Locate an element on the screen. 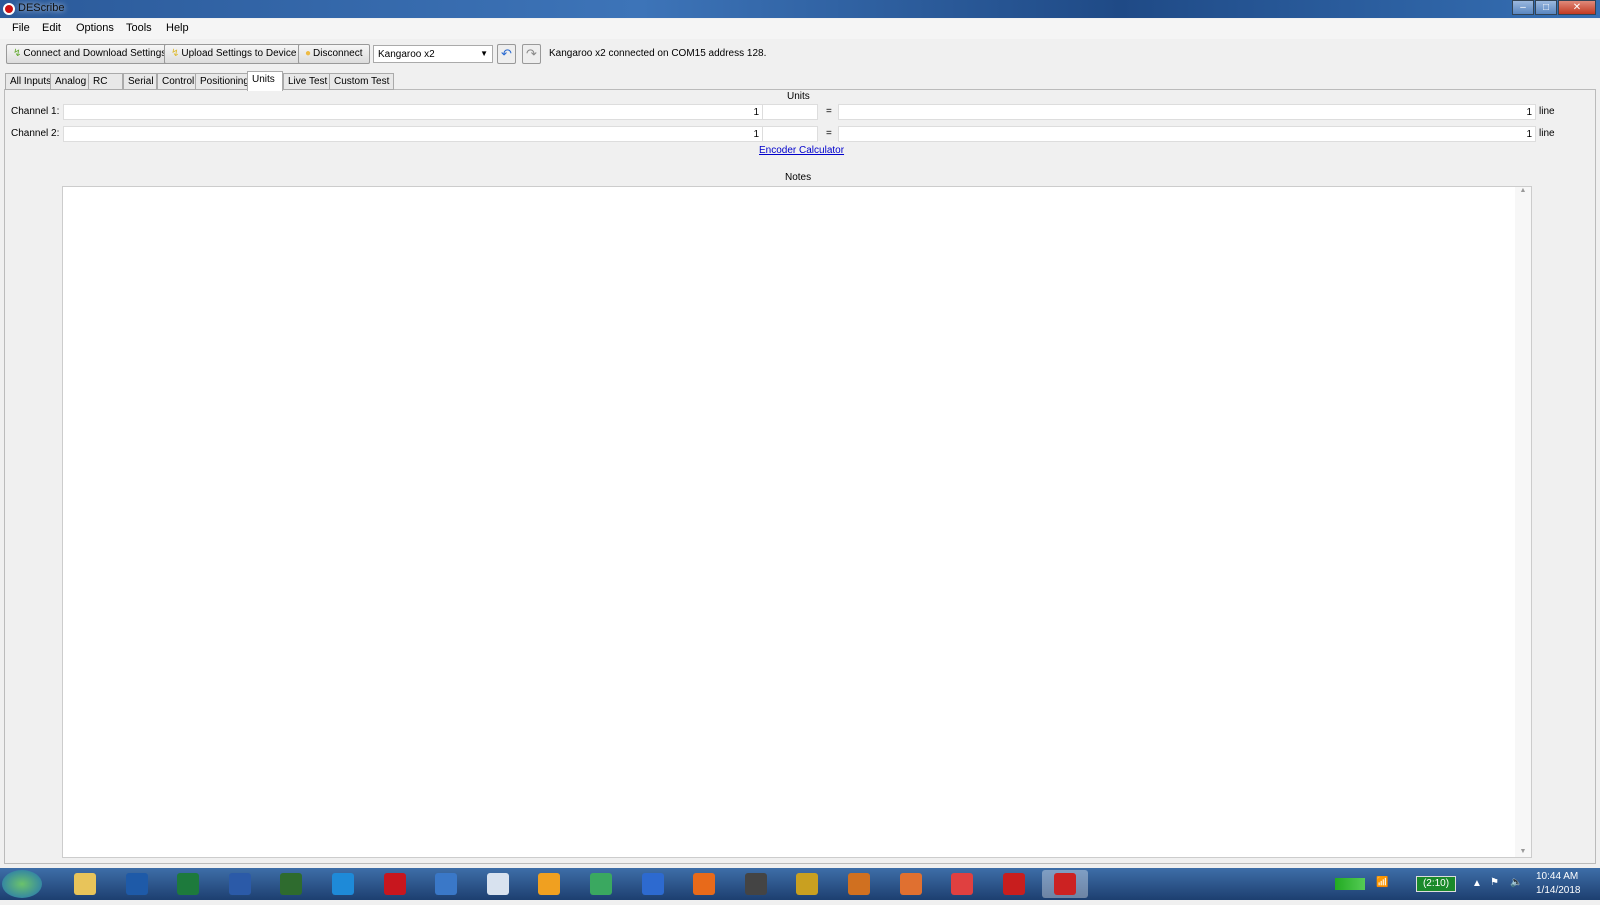 This screenshot has height=905, width=1600. taskbar-app-firefox is located at coordinates (704, 884).